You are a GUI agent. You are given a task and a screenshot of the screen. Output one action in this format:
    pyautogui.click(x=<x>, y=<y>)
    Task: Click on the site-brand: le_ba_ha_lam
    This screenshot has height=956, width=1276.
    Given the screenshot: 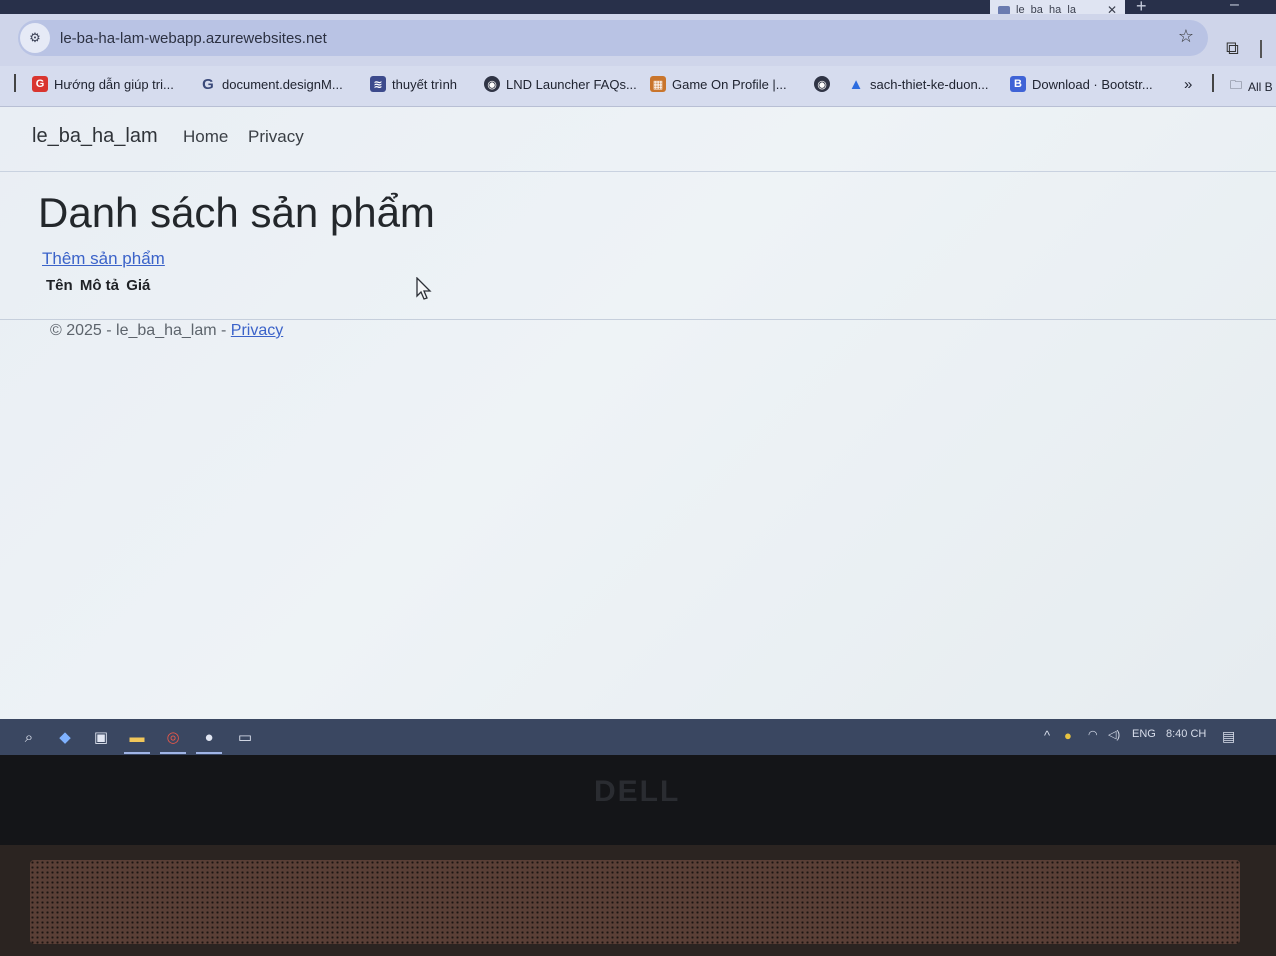 What is the action you would take?
    pyautogui.click(x=95, y=136)
    